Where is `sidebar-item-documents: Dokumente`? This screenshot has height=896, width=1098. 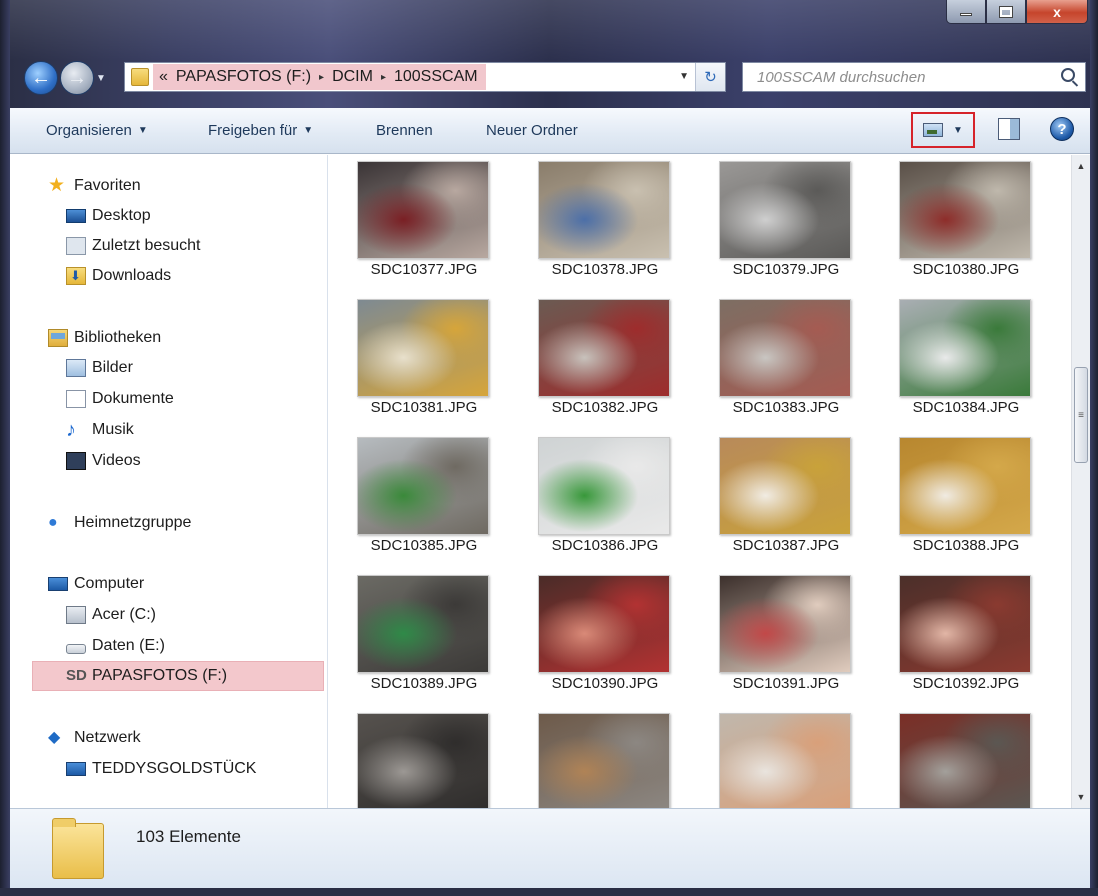
sidebar-item-documents: Dokumente is located at coordinates (120, 399).